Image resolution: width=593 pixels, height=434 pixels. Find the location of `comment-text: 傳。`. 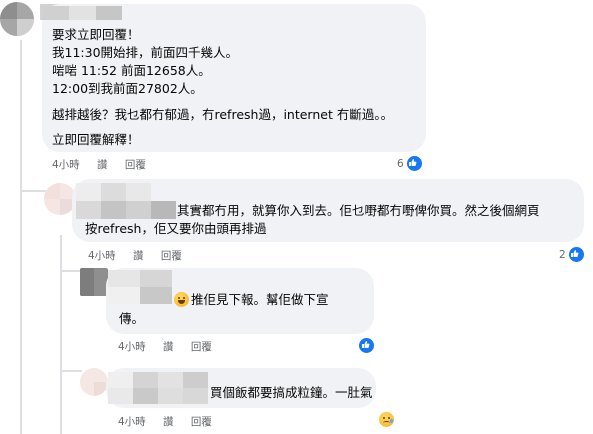

comment-text: 傳。 is located at coordinates (132, 318).